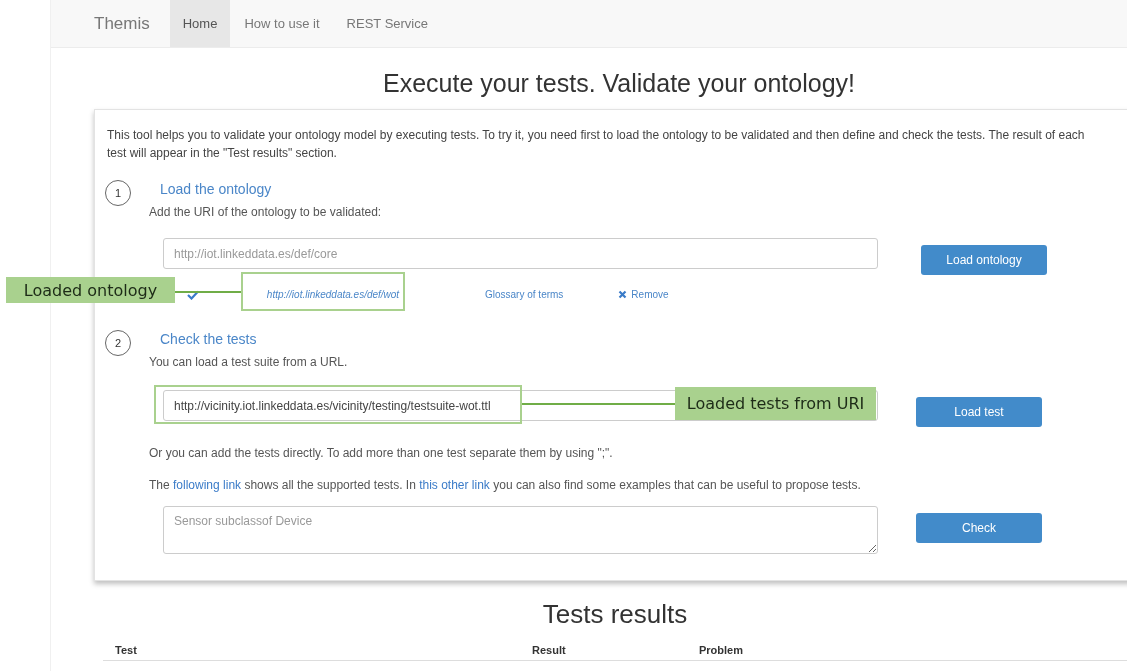  I want to click on check-button: Check, so click(979, 528).